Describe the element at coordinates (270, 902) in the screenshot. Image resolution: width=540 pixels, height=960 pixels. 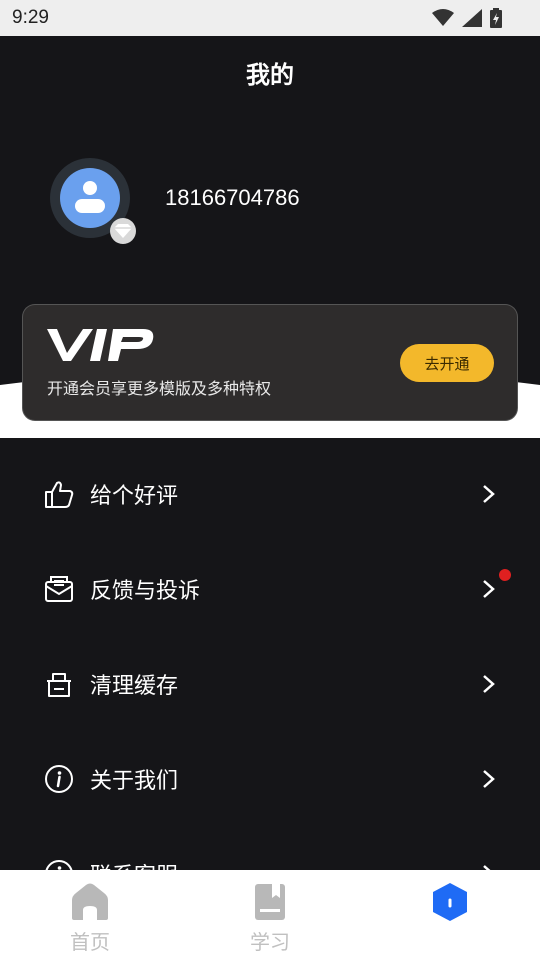
I see `book-icon` at that location.